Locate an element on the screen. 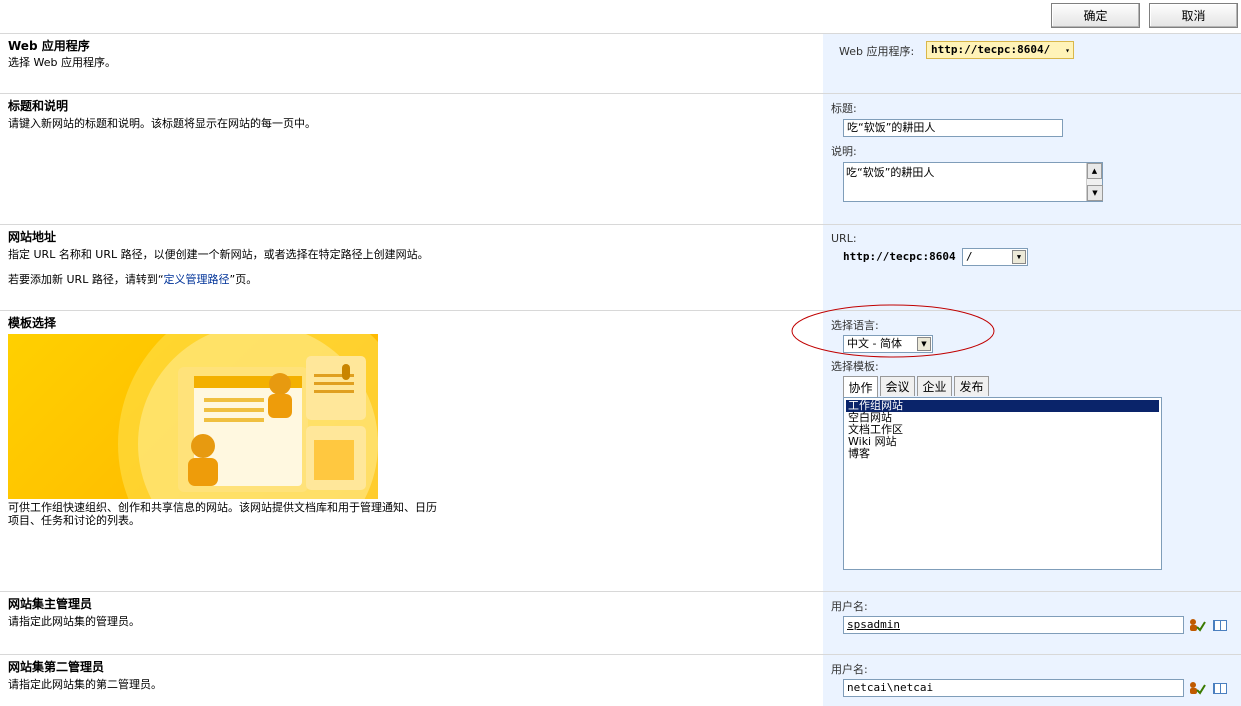  address-section-desc2: 若要添加新 URL 路径，请转到“定义管理路径”页。 is located at coordinates (132, 279).